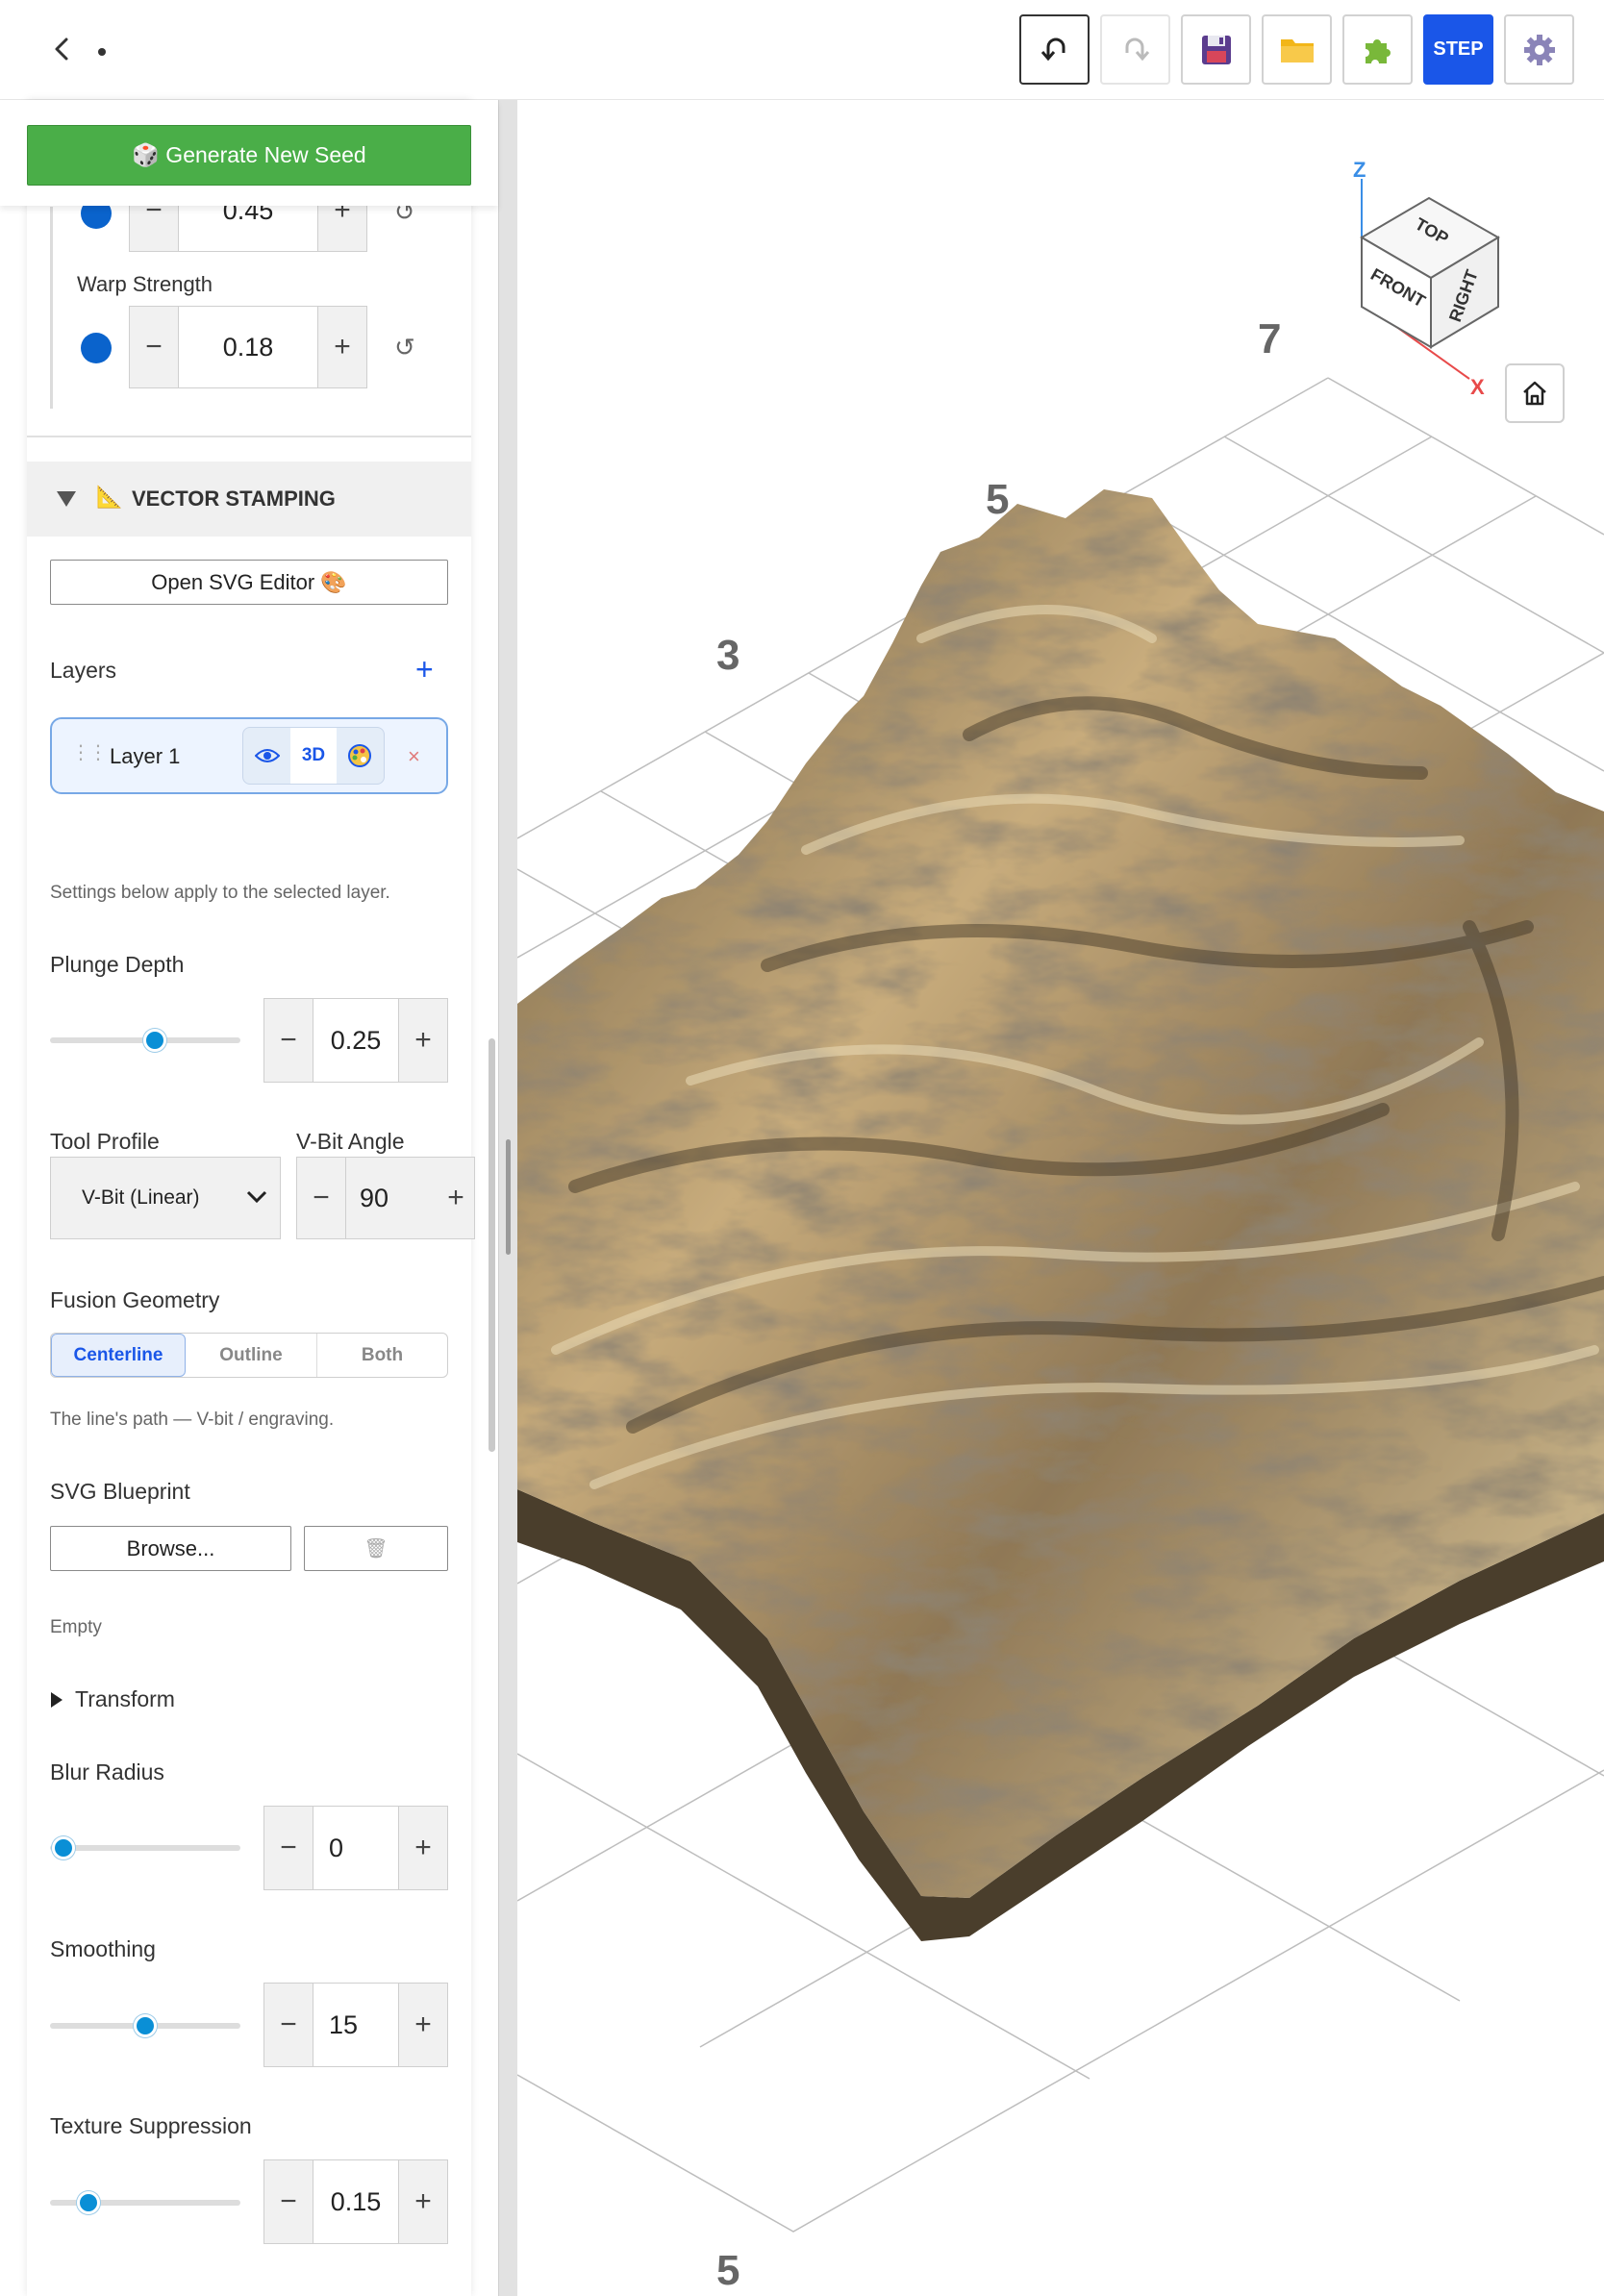  I want to click on axis-x-label: X, so click(1477, 387).